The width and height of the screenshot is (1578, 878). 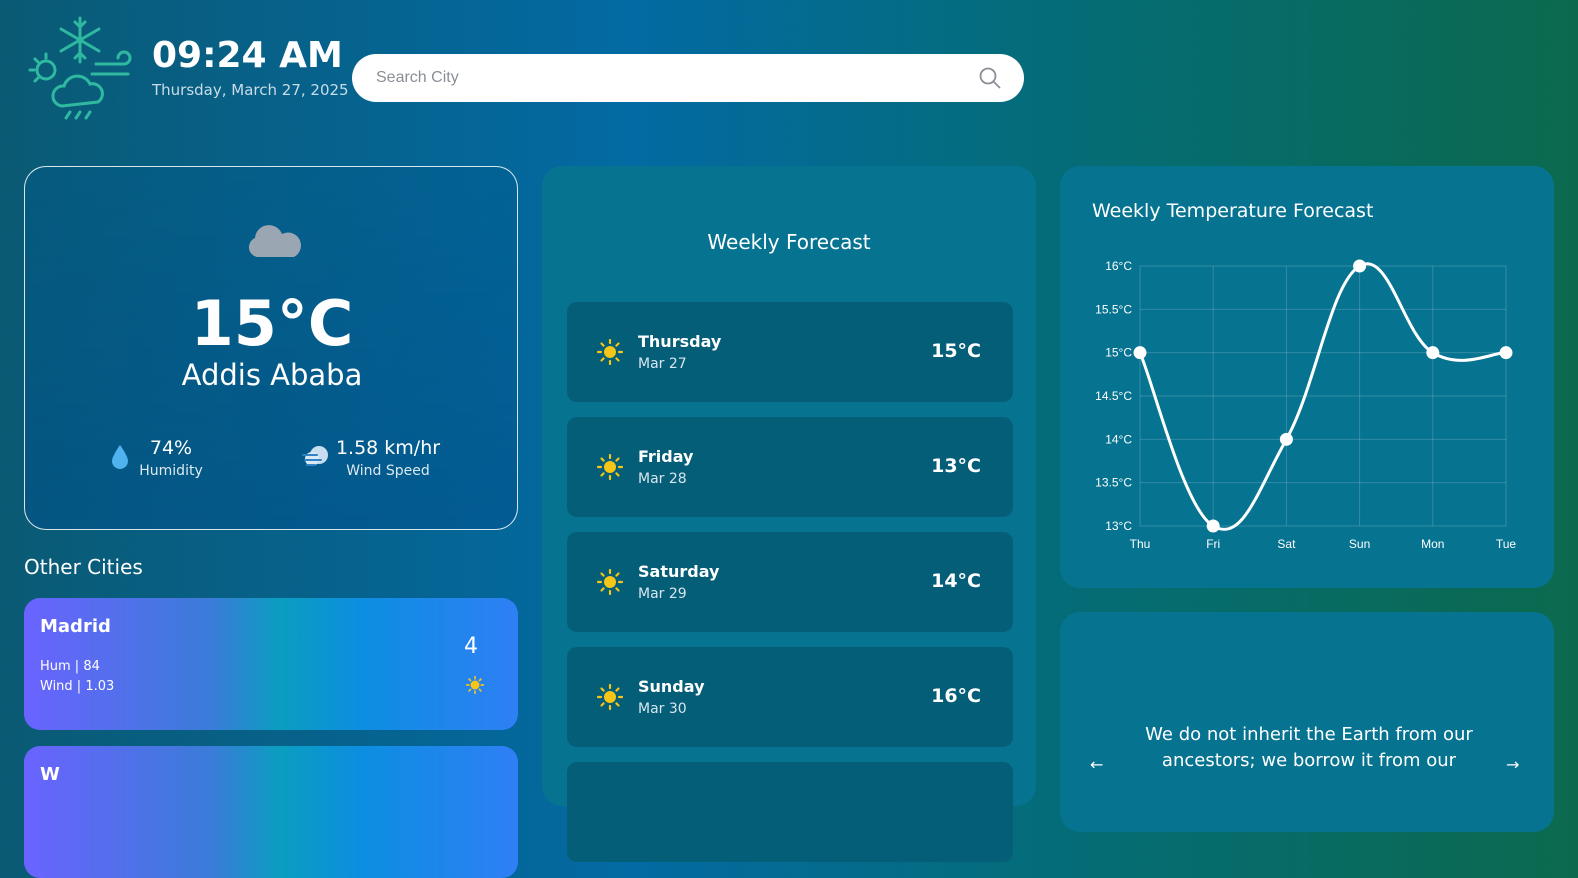 I want to click on y-tick-label: 15°C, so click(x=1118, y=353).